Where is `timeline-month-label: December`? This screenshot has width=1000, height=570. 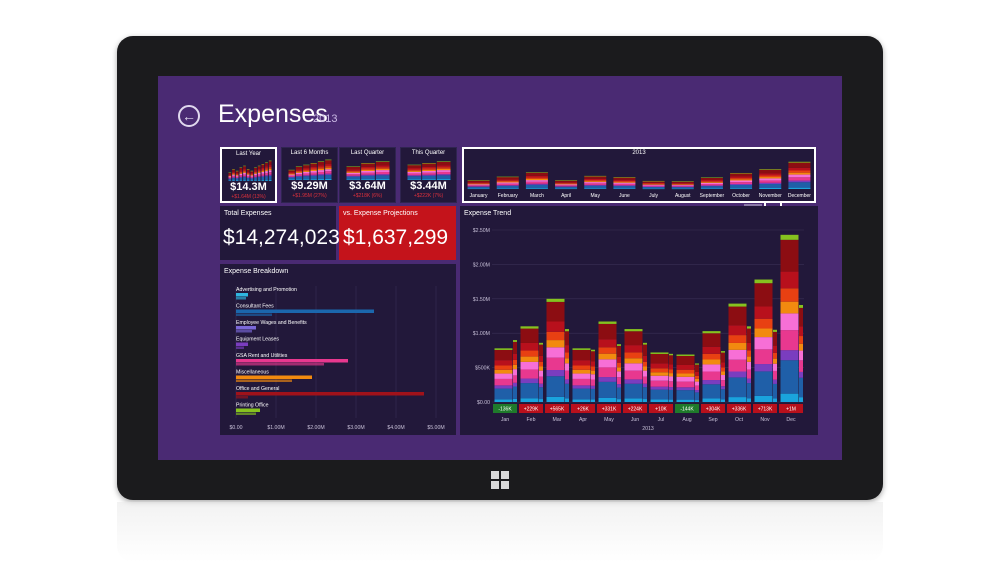
timeline-month-label: December is located at coordinates (799, 196).